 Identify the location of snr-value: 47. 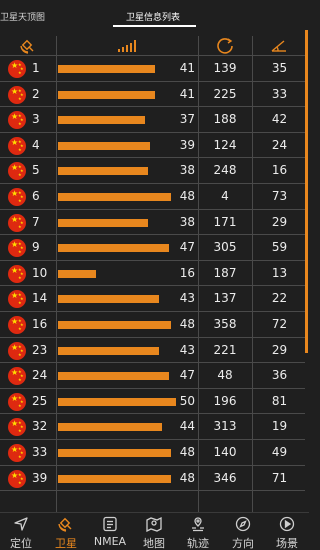
(187, 247).